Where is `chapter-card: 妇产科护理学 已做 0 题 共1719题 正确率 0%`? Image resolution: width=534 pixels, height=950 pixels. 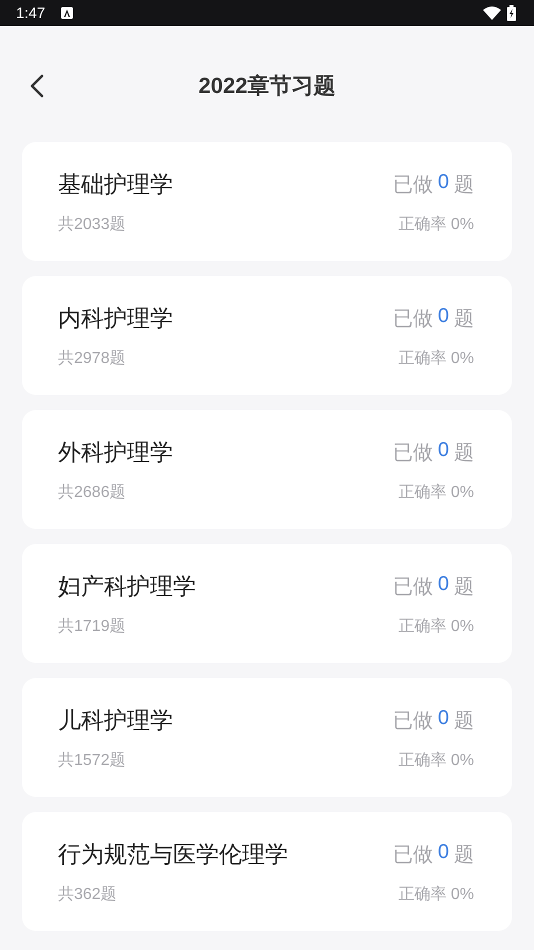
chapter-card: 妇产科护理学 已做 0 题 共1719题 正确率 0% is located at coordinates (267, 603).